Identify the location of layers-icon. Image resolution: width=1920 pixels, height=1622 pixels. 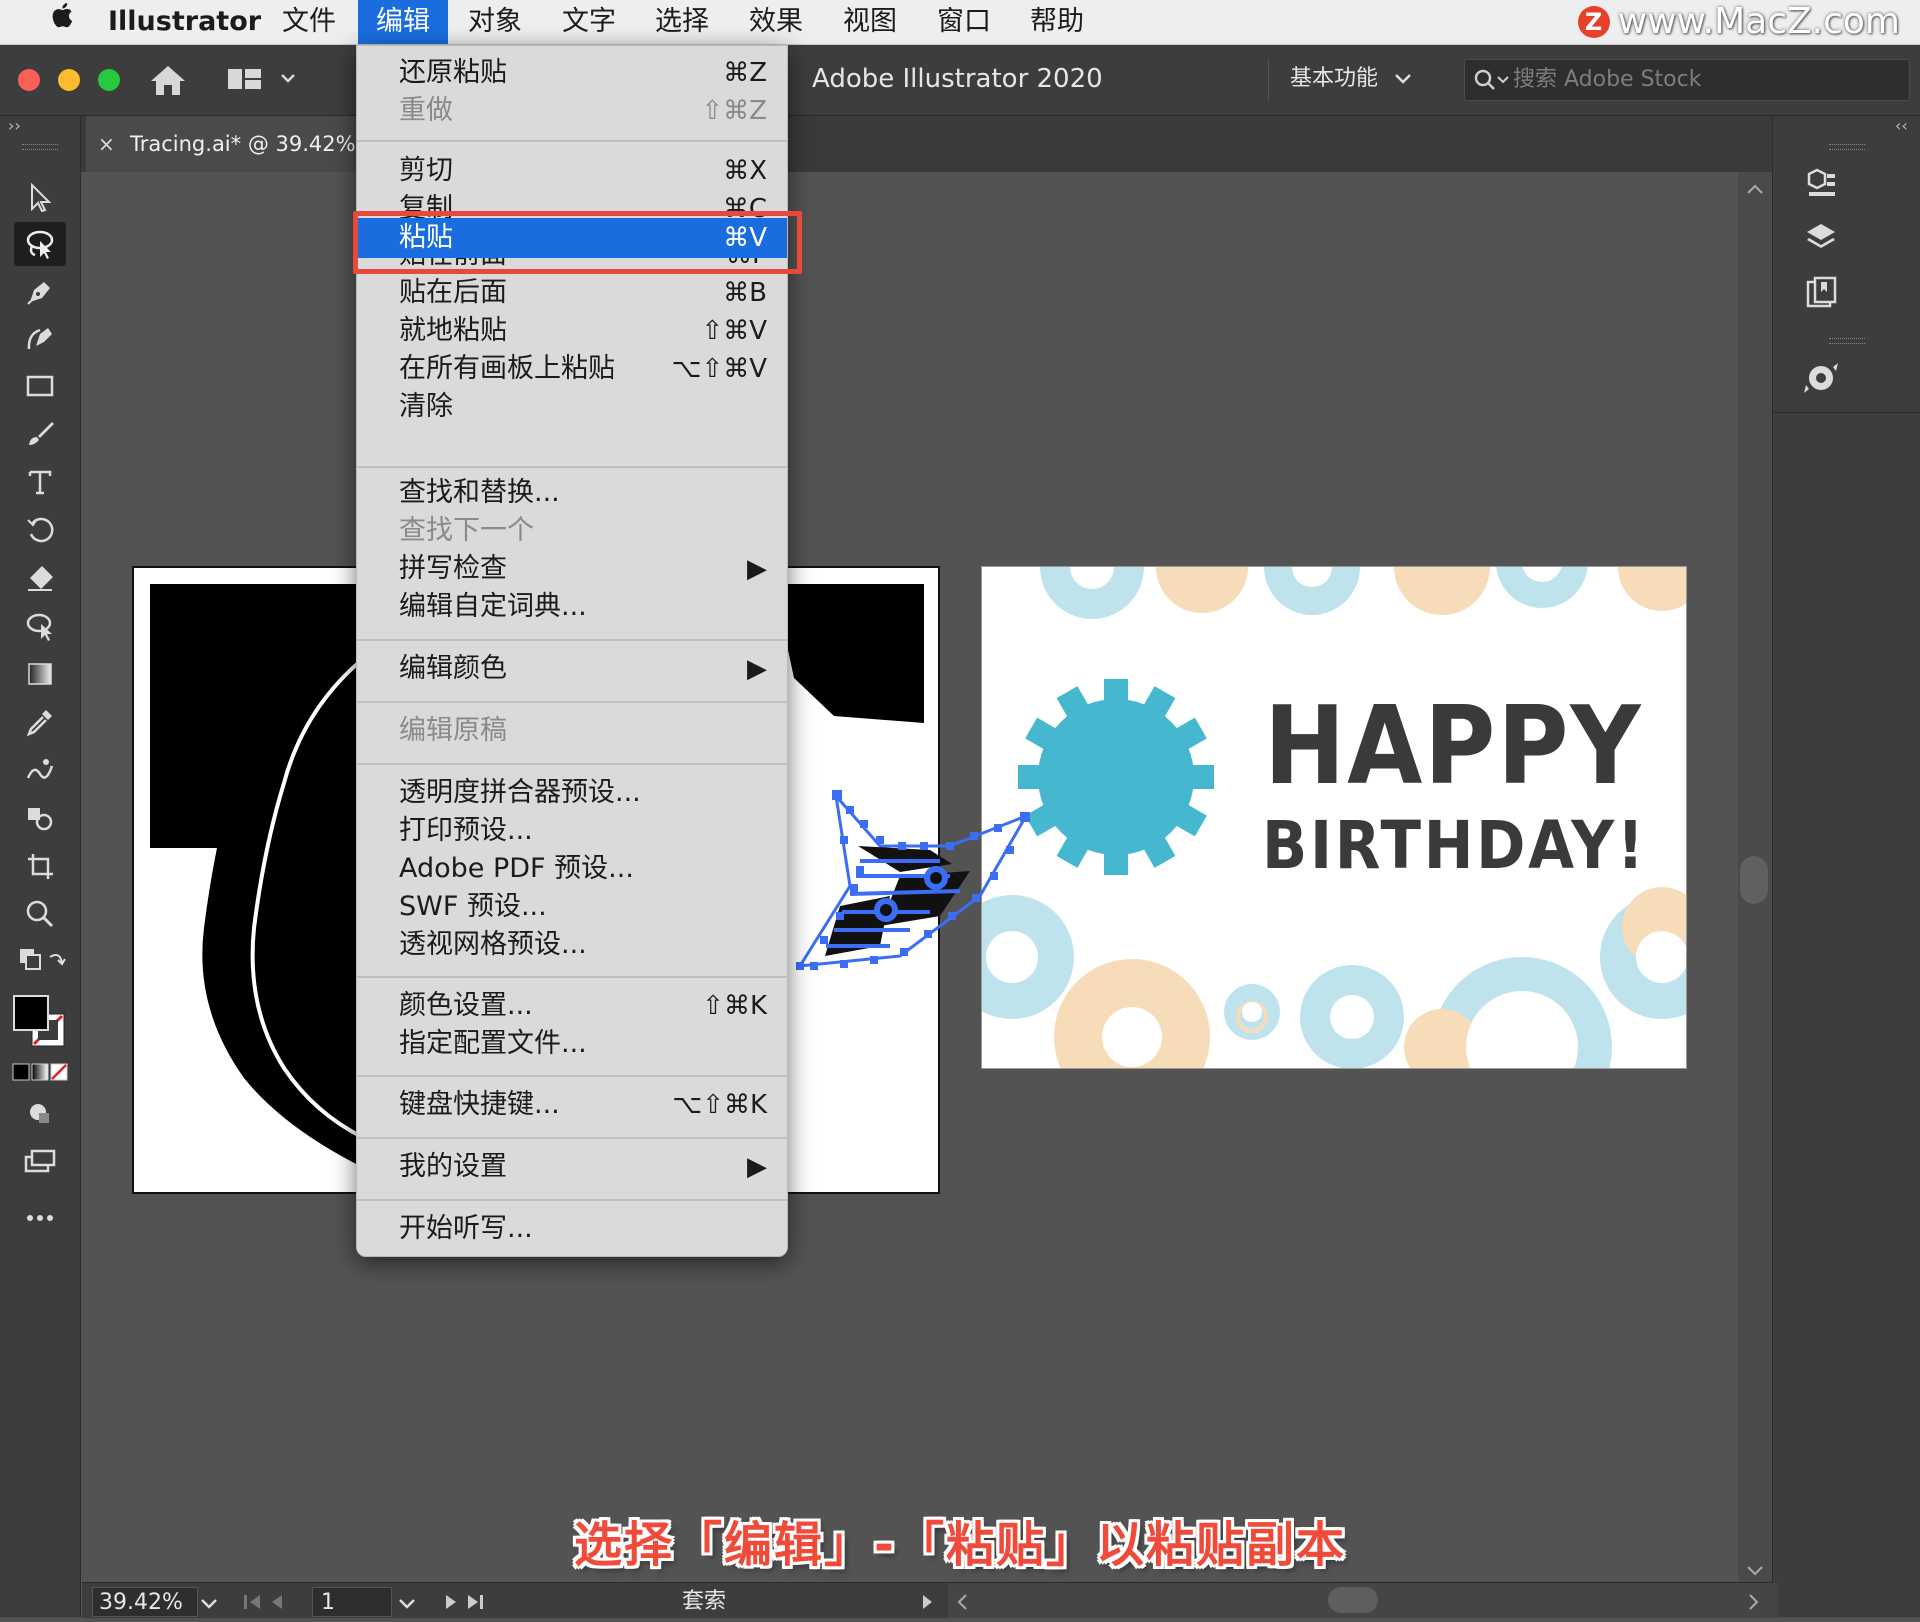
(1821, 238).